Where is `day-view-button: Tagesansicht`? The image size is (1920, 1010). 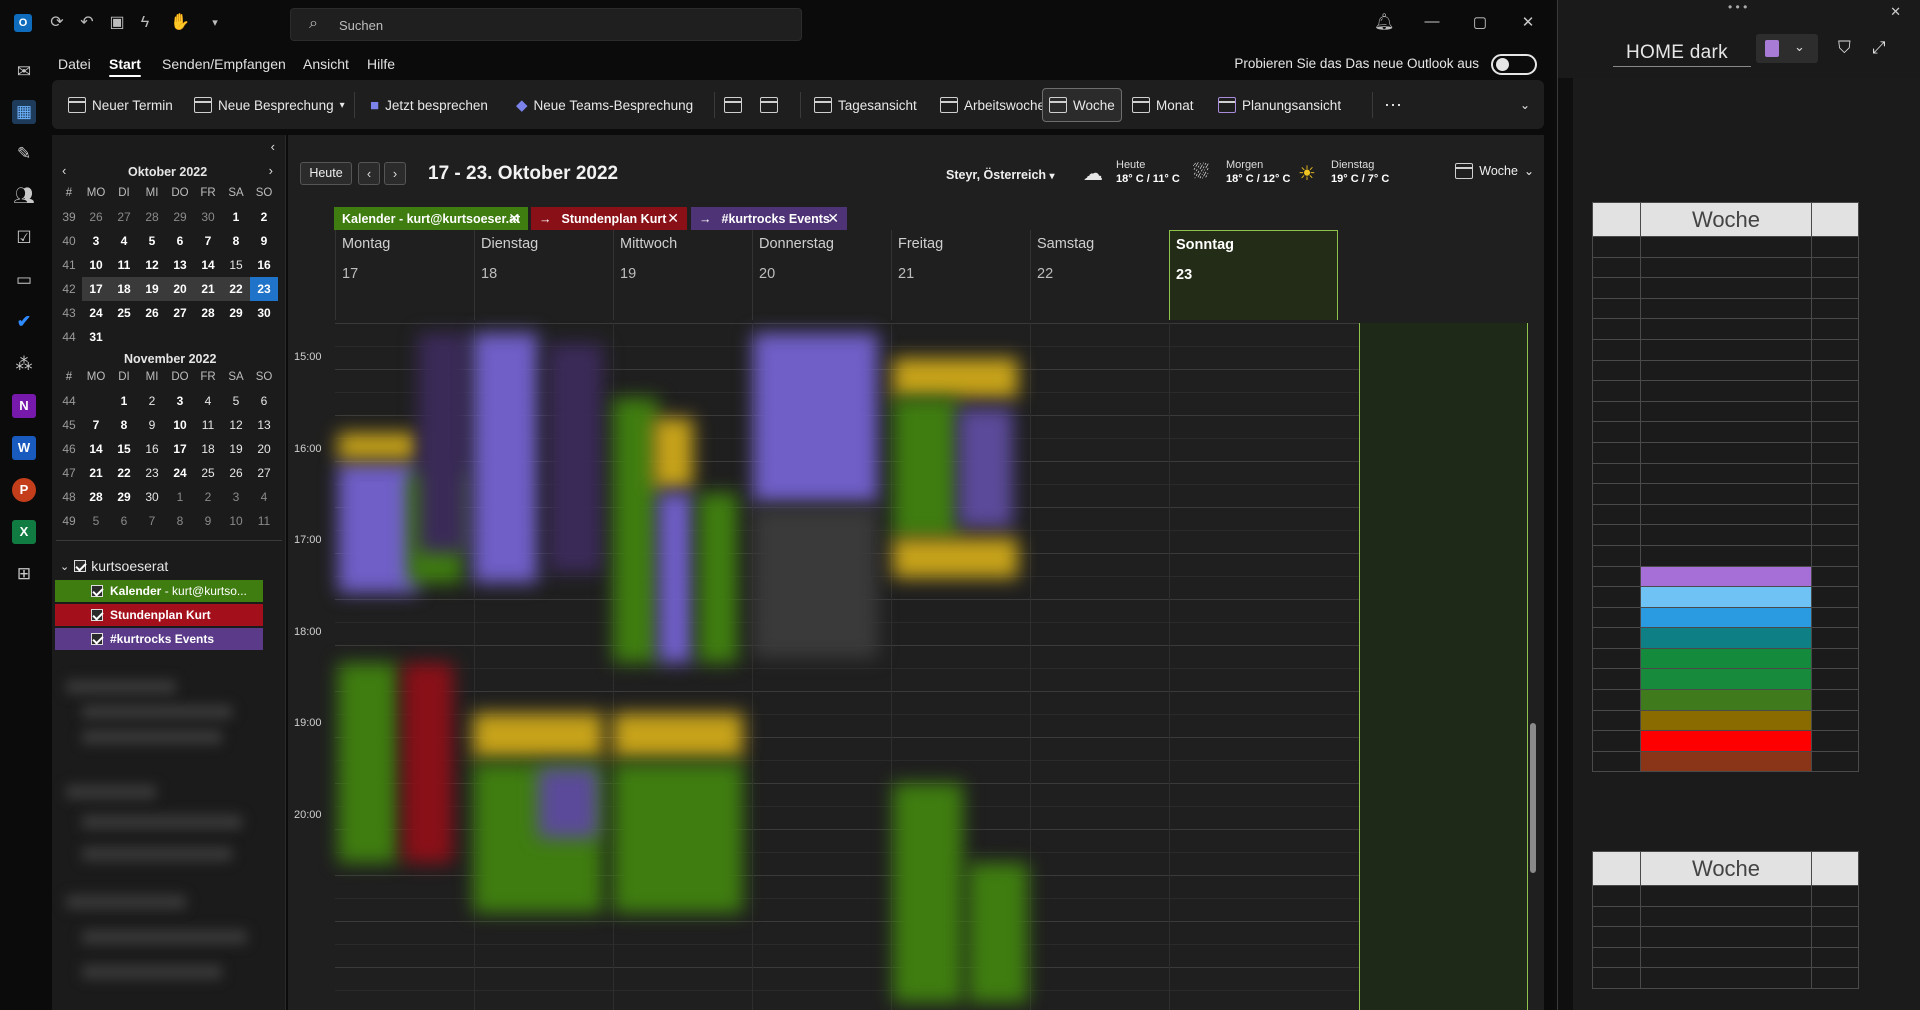 day-view-button: Tagesansicht is located at coordinates (865, 105).